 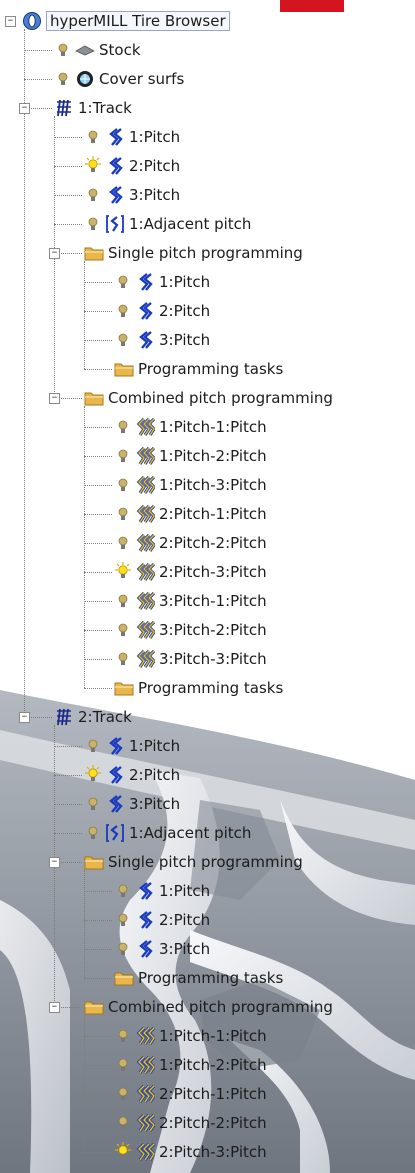 What do you see at coordinates (120, 50) in the screenshot?
I see `tree-node-label: Stock` at bounding box center [120, 50].